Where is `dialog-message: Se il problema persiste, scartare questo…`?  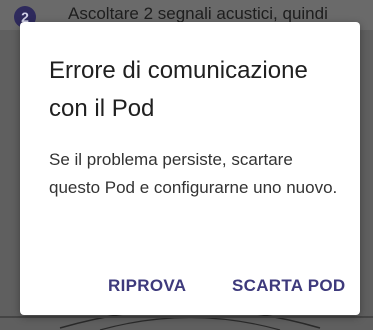
dialog-message: Se il problema persiste, scartare questo… is located at coordinates (193, 173).